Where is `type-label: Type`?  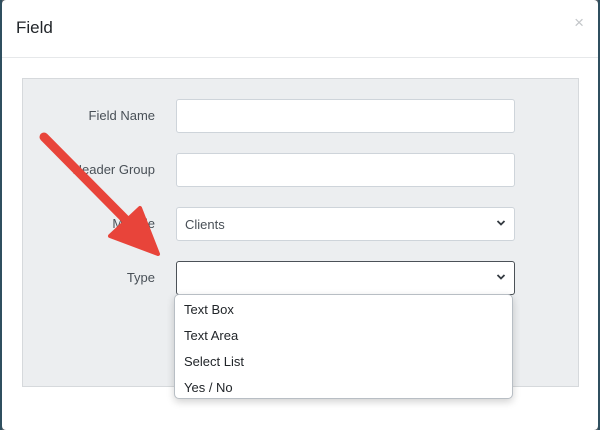
type-label: Type is located at coordinates (140, 277).